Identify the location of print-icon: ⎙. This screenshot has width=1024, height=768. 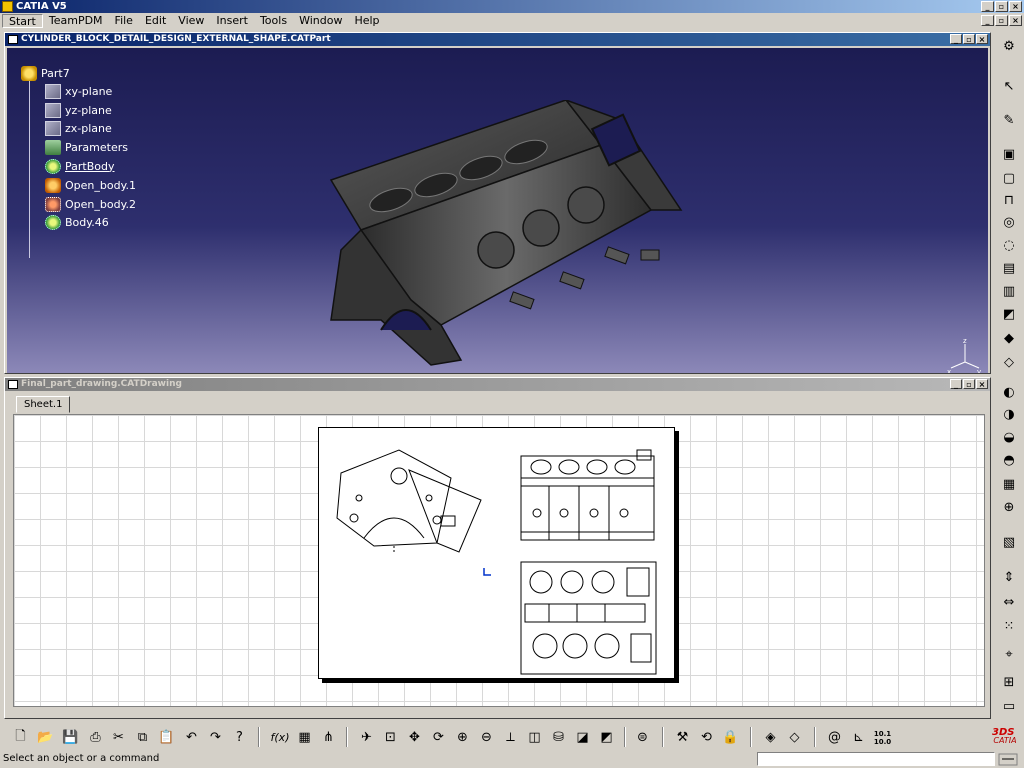
(95, 737).